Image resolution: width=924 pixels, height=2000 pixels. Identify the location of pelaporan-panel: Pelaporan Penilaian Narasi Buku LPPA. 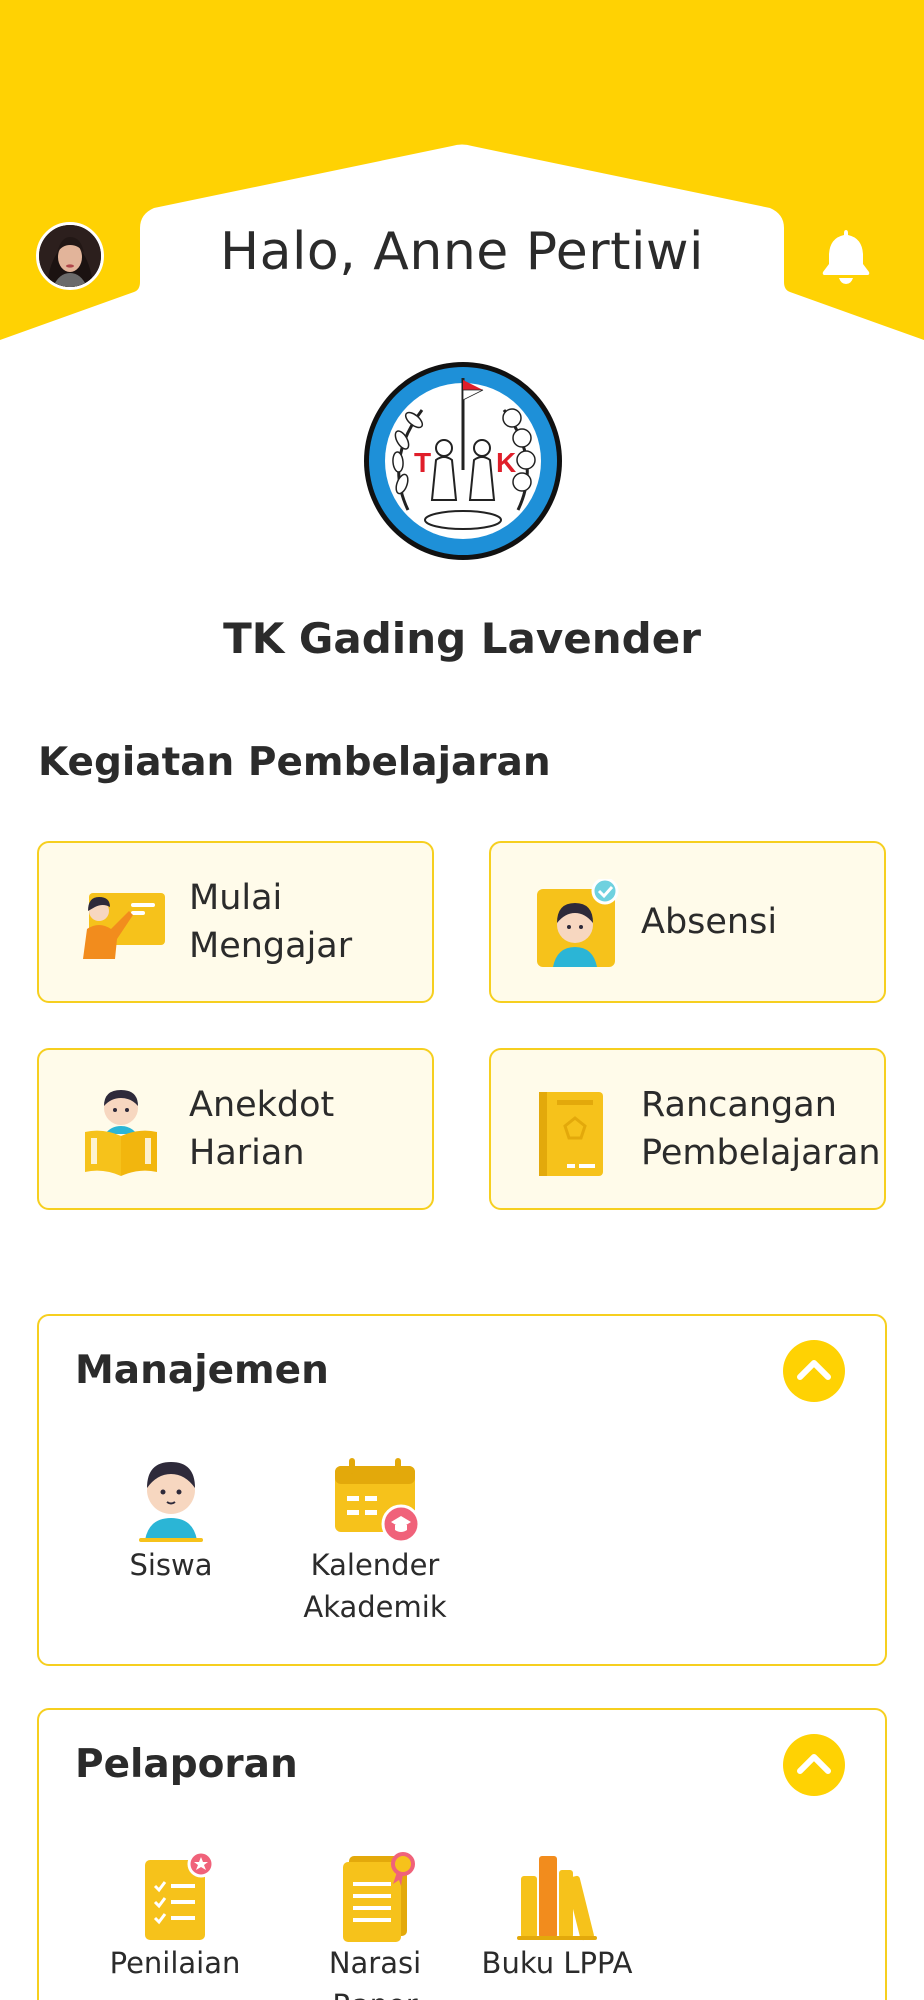
(462, 1854).